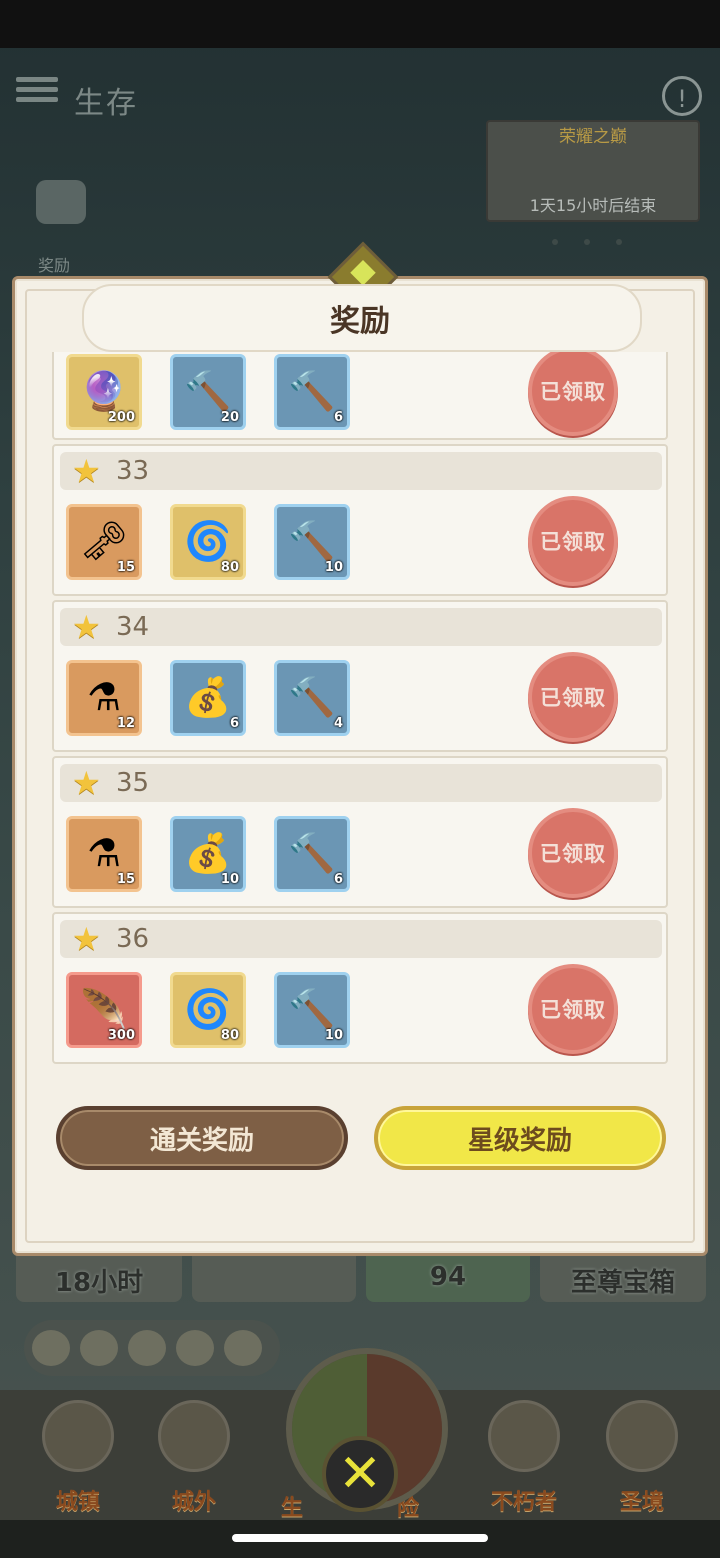 The width and height of the screenshot is (720, 1558). I want to click on reward-item: 🪶 300, so click(104, 1010).